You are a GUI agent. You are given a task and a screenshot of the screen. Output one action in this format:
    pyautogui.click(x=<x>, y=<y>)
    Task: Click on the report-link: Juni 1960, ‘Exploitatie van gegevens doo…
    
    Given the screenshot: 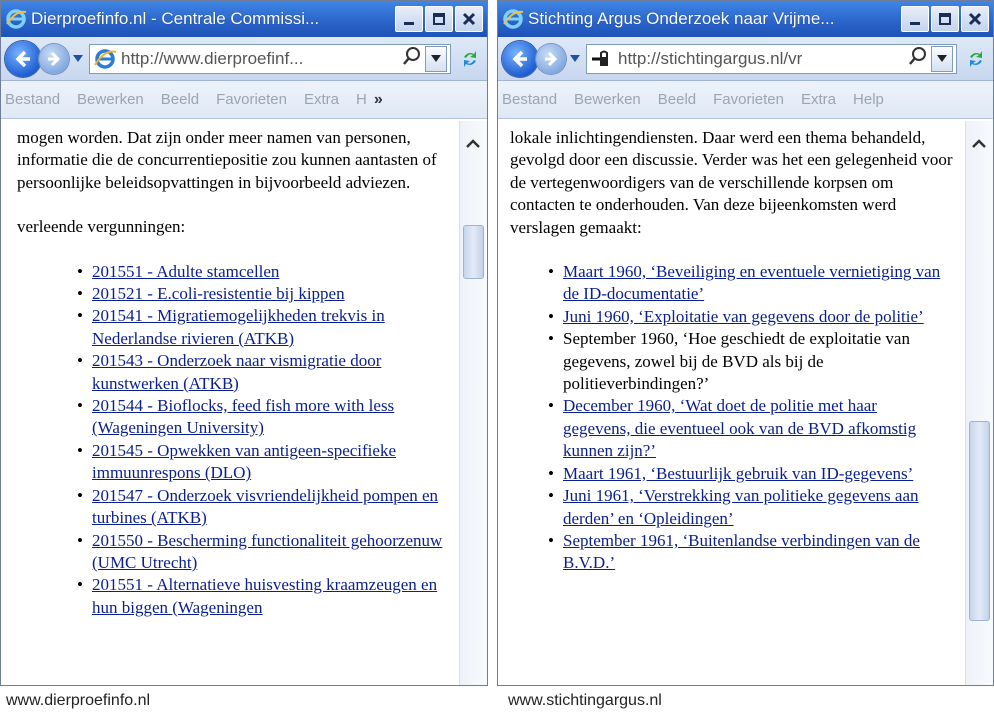 What is the action you would take?
    pyautogui.click(x=743, y=316)
    